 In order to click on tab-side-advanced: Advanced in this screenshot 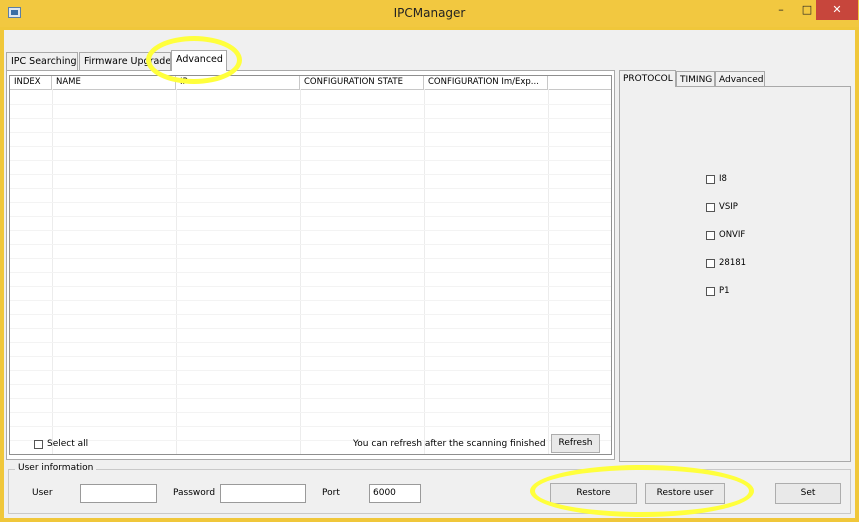, I will do `click(740, 79)`.